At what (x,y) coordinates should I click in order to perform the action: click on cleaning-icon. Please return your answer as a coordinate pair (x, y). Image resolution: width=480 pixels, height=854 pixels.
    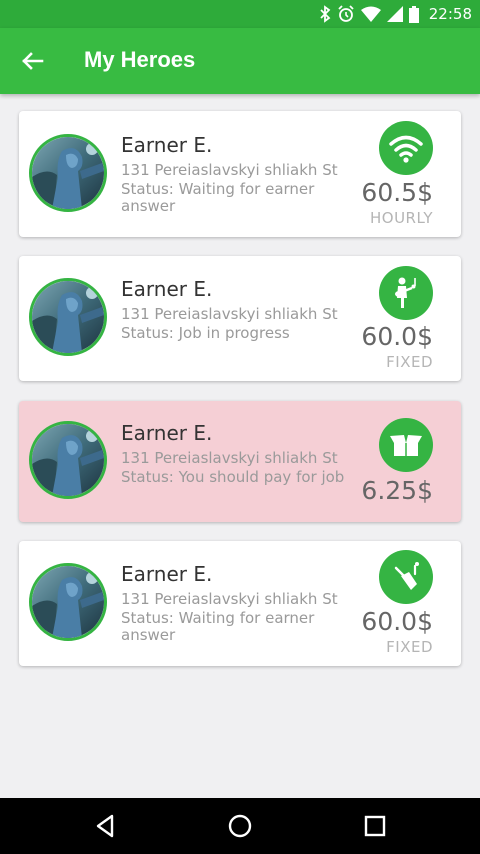
    Looking at the image, I should click on (406, 576).